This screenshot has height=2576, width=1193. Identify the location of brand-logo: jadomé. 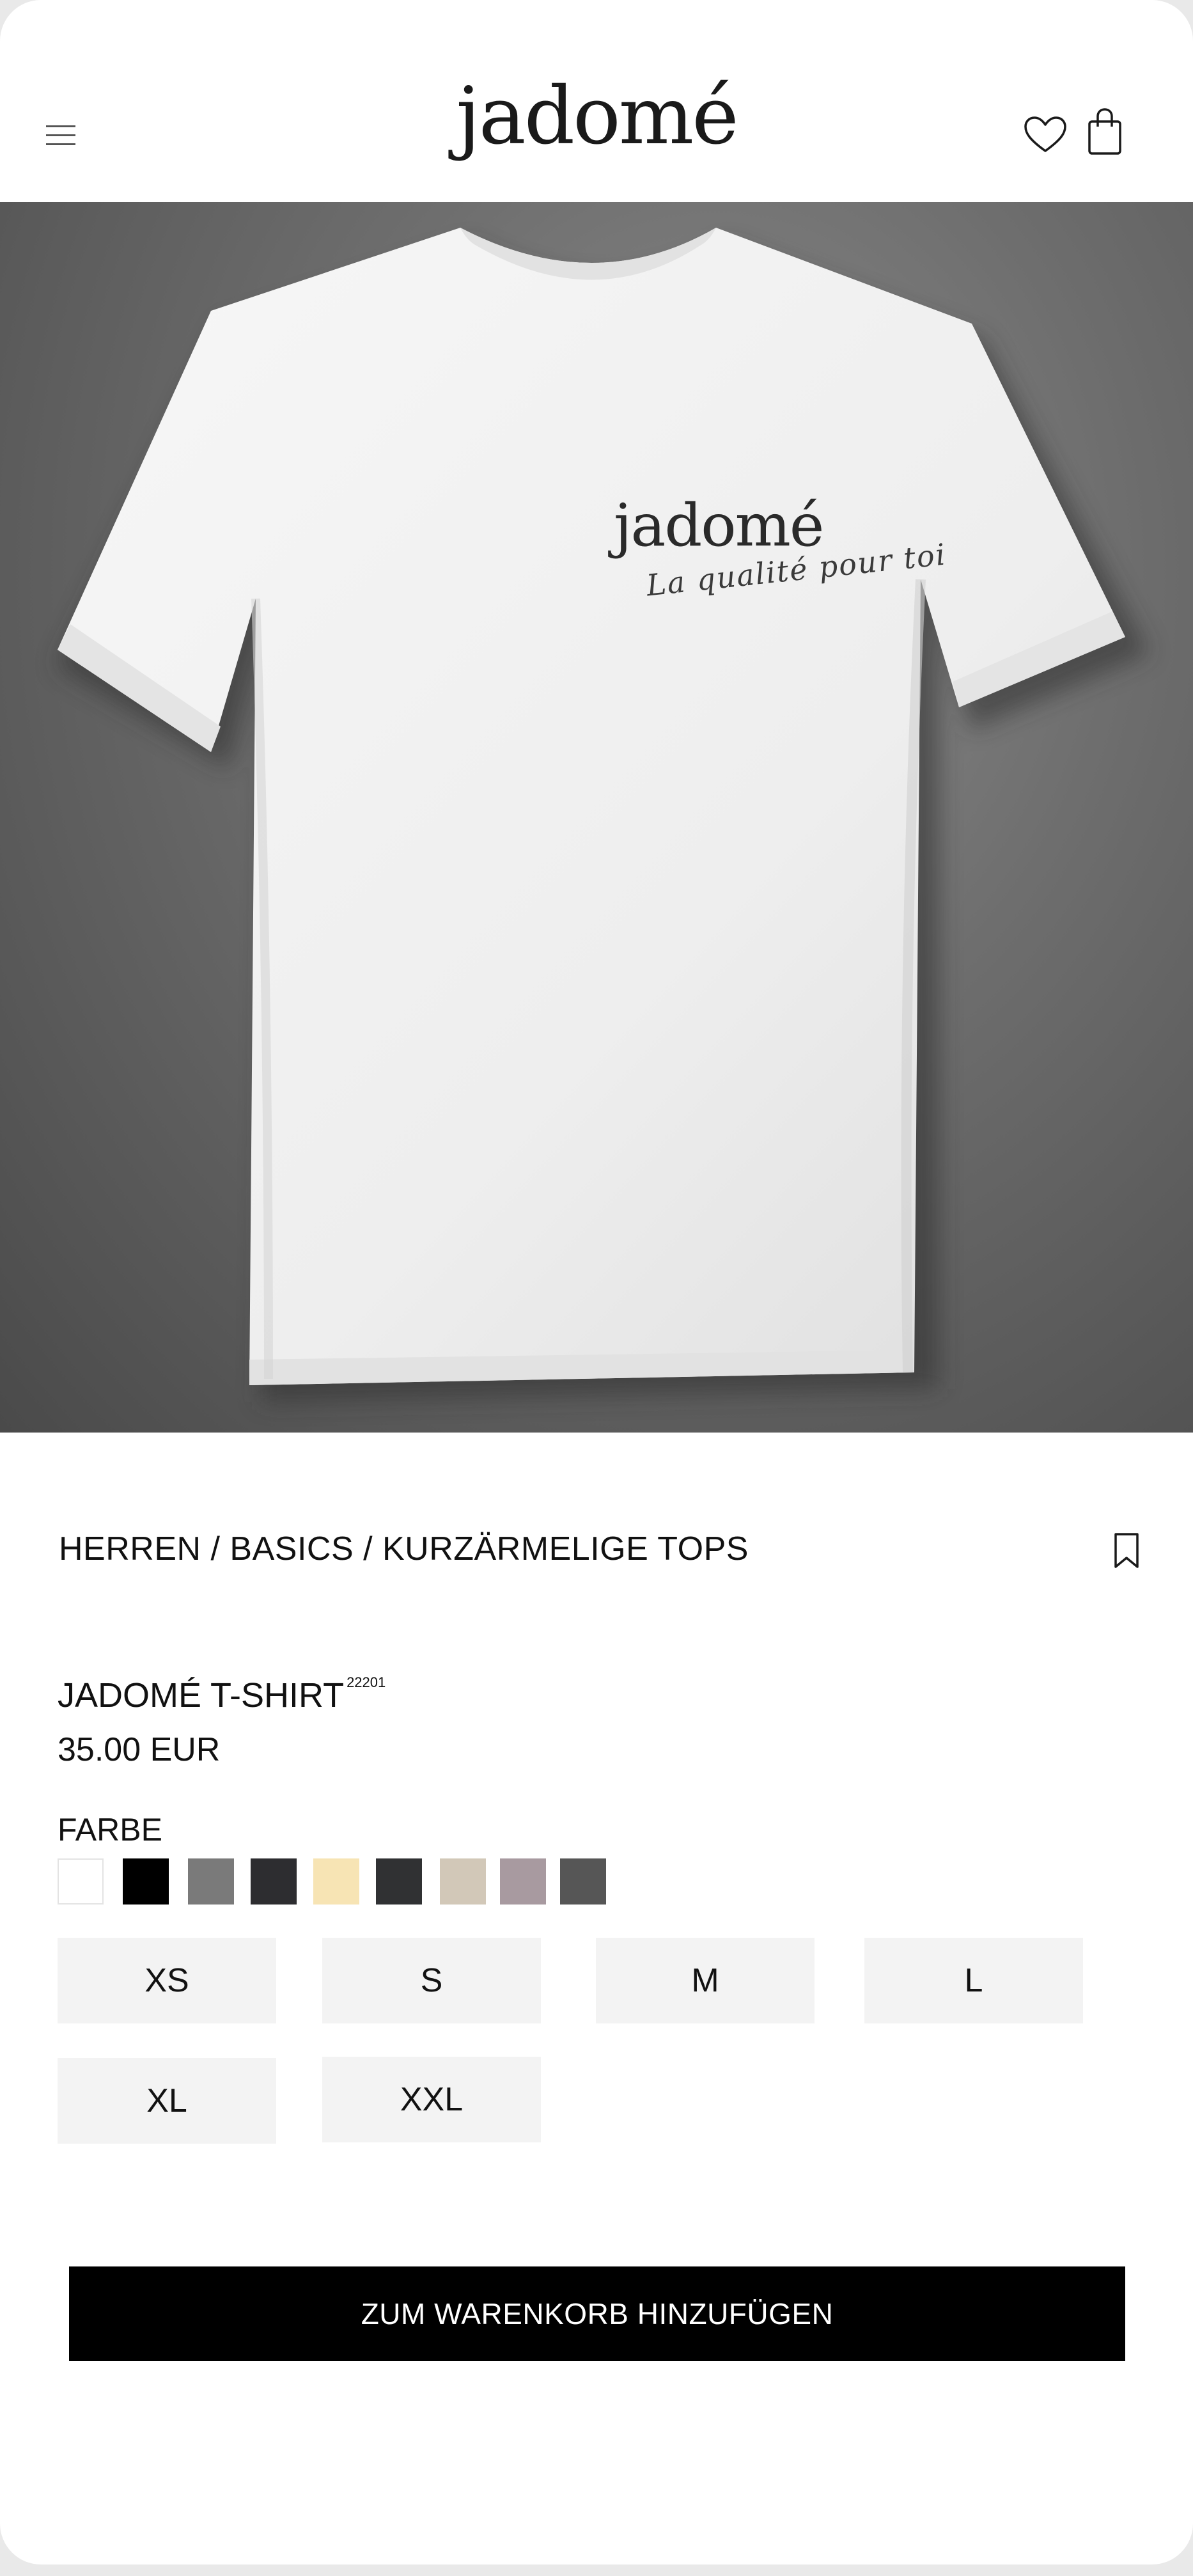
(596, 116).